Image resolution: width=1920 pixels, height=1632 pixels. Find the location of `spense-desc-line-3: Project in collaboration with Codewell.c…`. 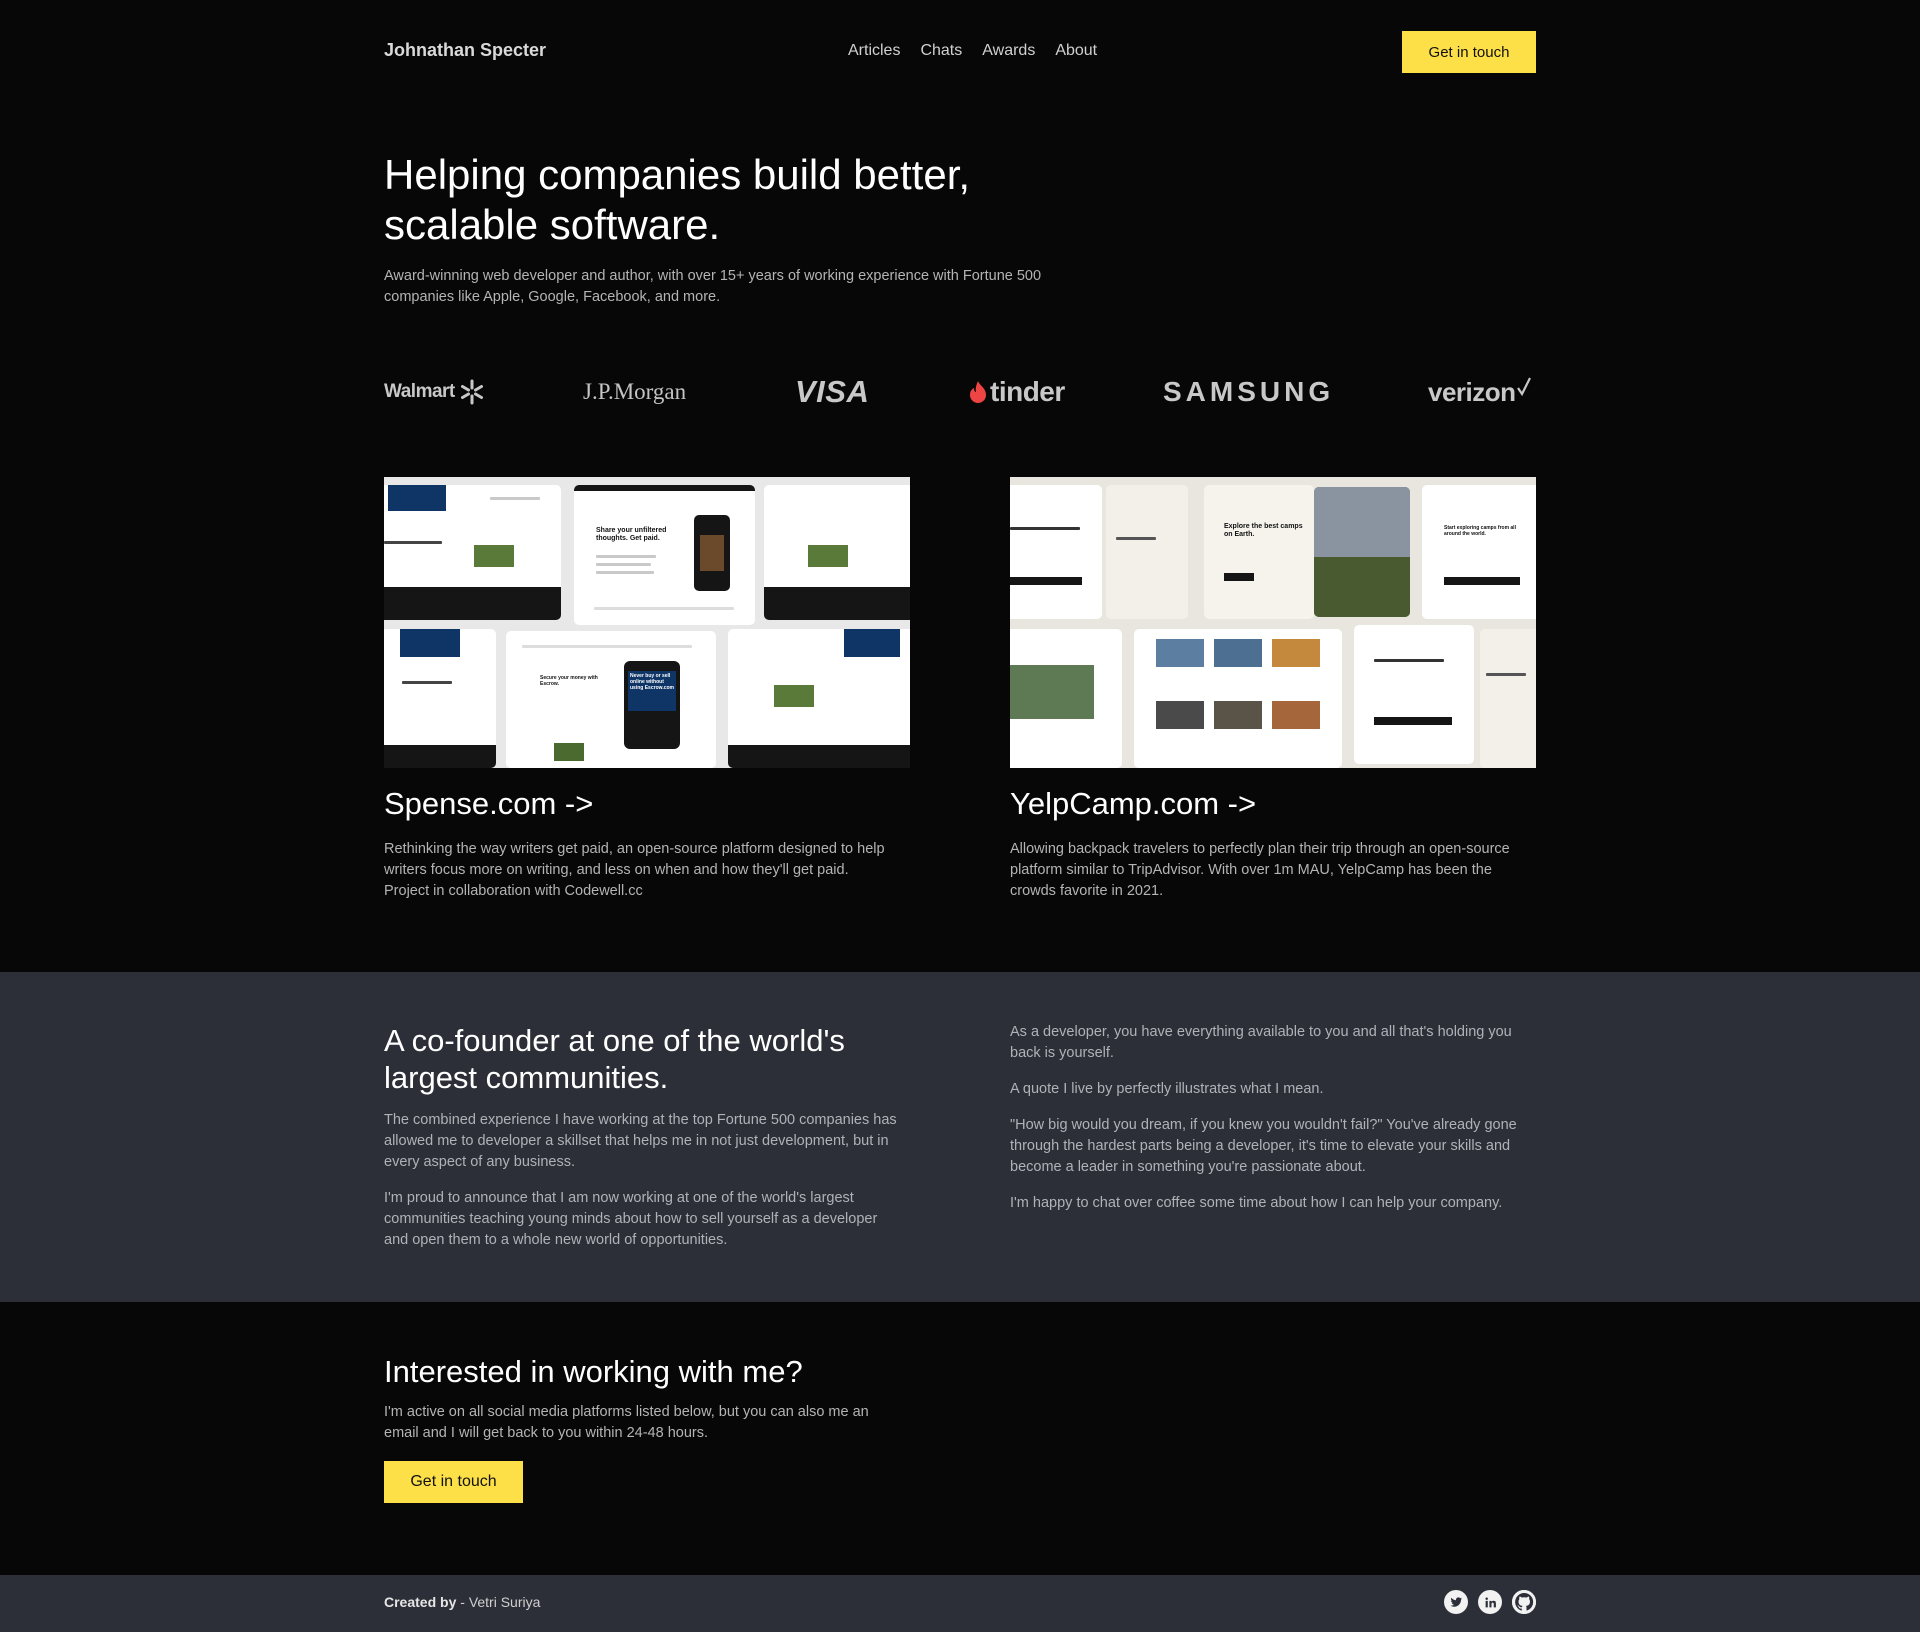

spense-desc-line-3: Project in collaboration with Codewell.c… is located at coordinates (513, 891).